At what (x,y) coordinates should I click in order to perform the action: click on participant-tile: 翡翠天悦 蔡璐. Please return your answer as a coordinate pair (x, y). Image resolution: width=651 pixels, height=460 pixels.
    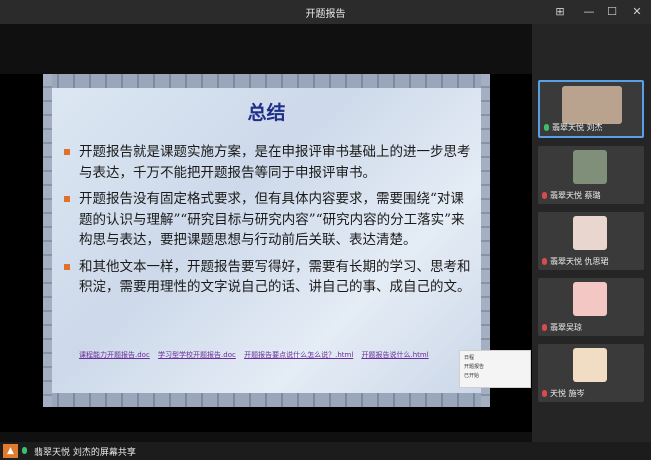
    Looking at the image, I should click on (591, 175).